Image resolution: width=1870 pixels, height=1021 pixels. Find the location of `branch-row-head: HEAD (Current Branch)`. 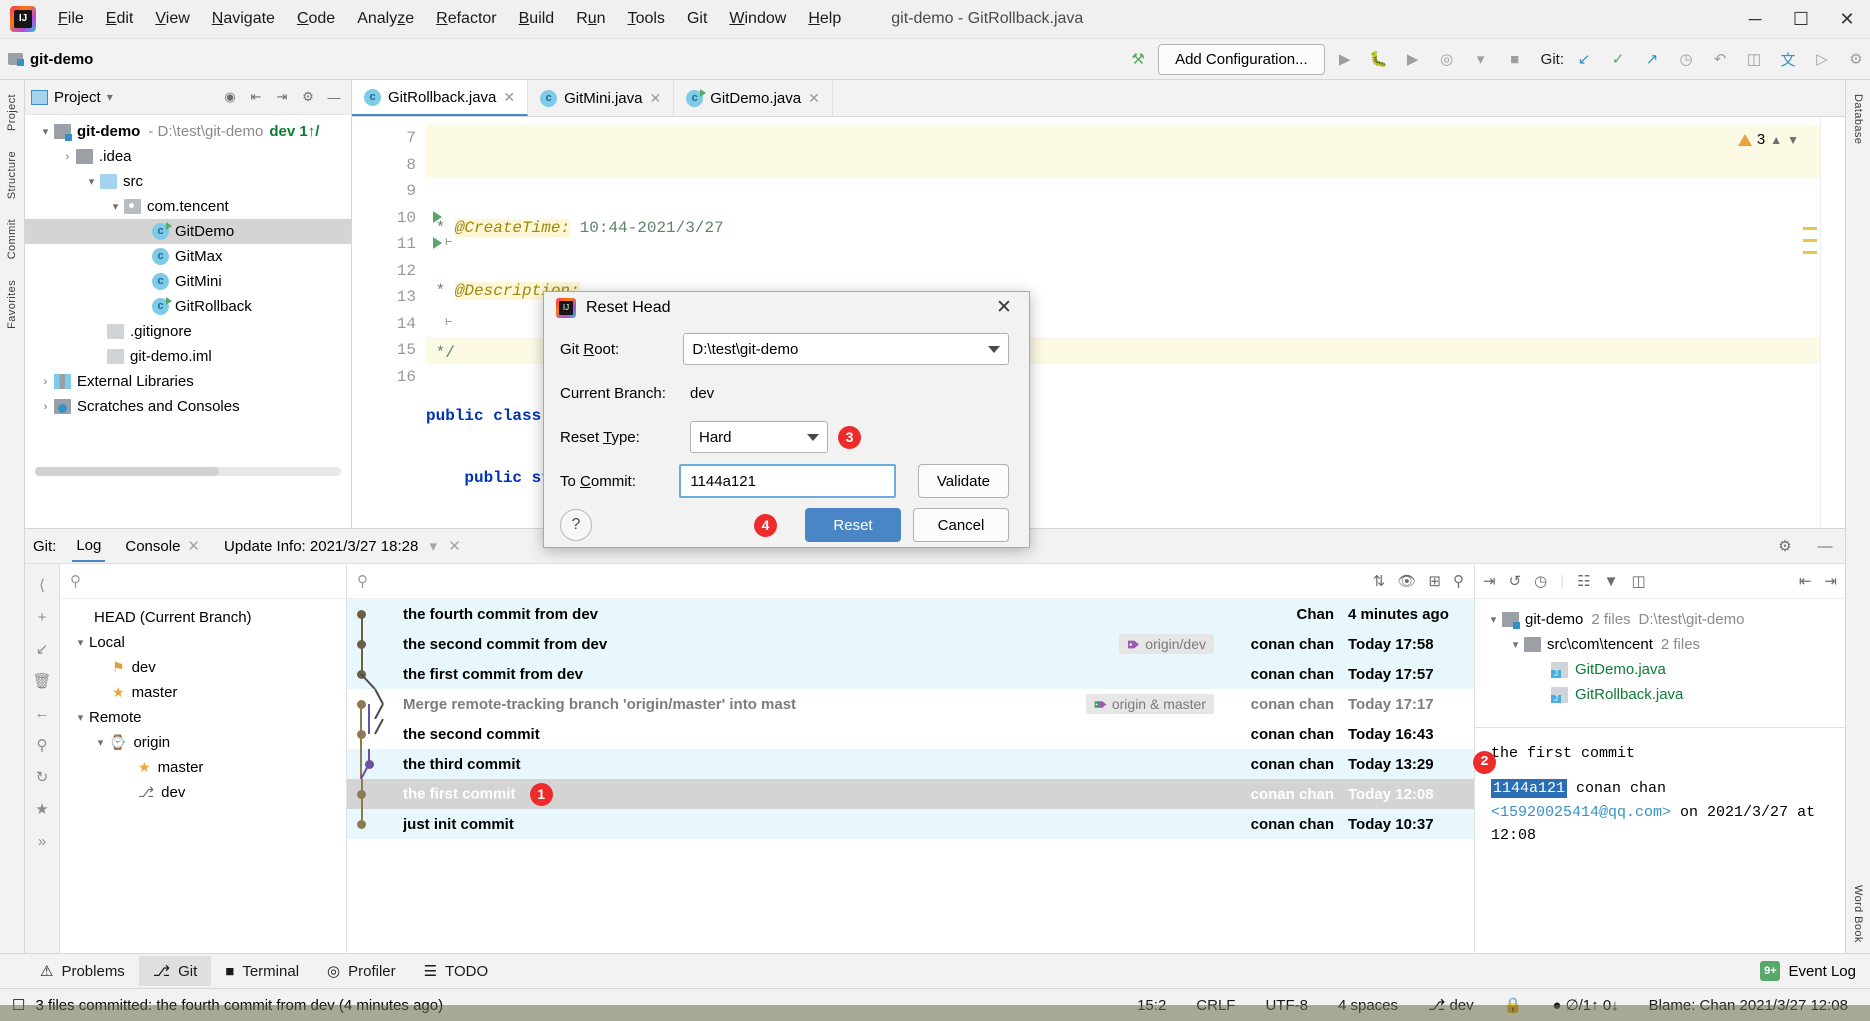

branch-row-head: HEAD (Current Branch) is located at coordinates (203, 617).